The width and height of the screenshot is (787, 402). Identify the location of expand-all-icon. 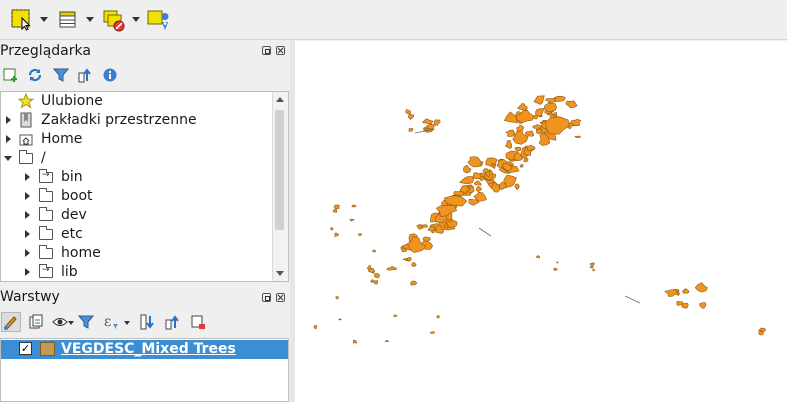
(148, 322).